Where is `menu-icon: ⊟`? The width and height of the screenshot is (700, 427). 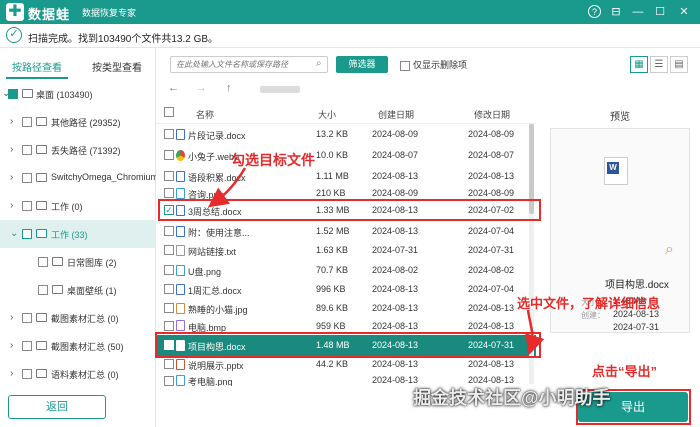 menu-icon: ⊟ is located at coordinates (616, 12).